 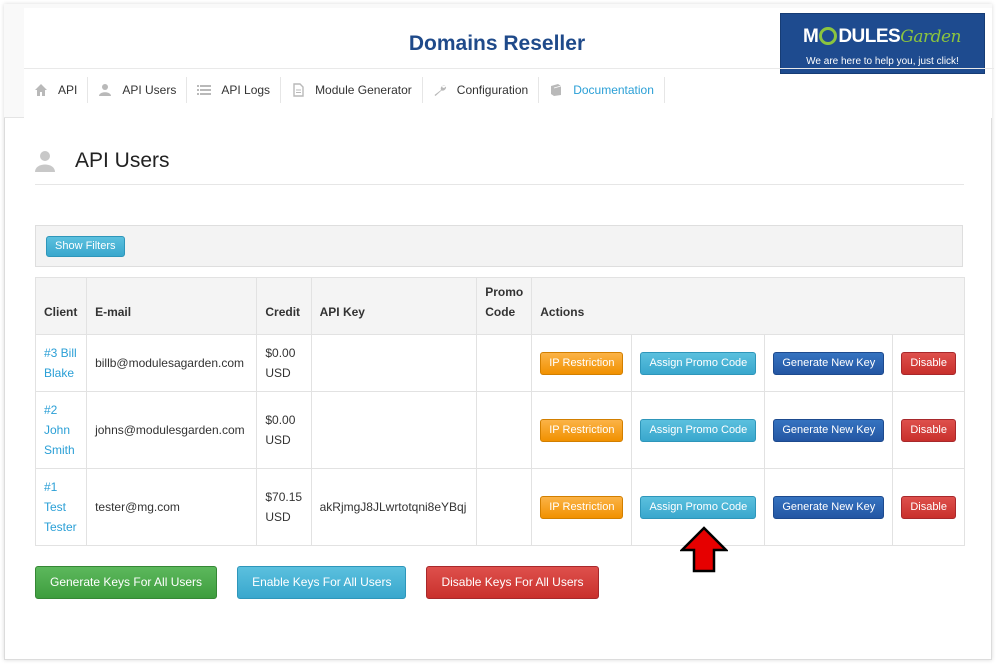 What do you see at coordinates (882, 61) in the screenshot?
I see `logo-tagline: We are here to help you, just click!` at bounding box center [882, 61].